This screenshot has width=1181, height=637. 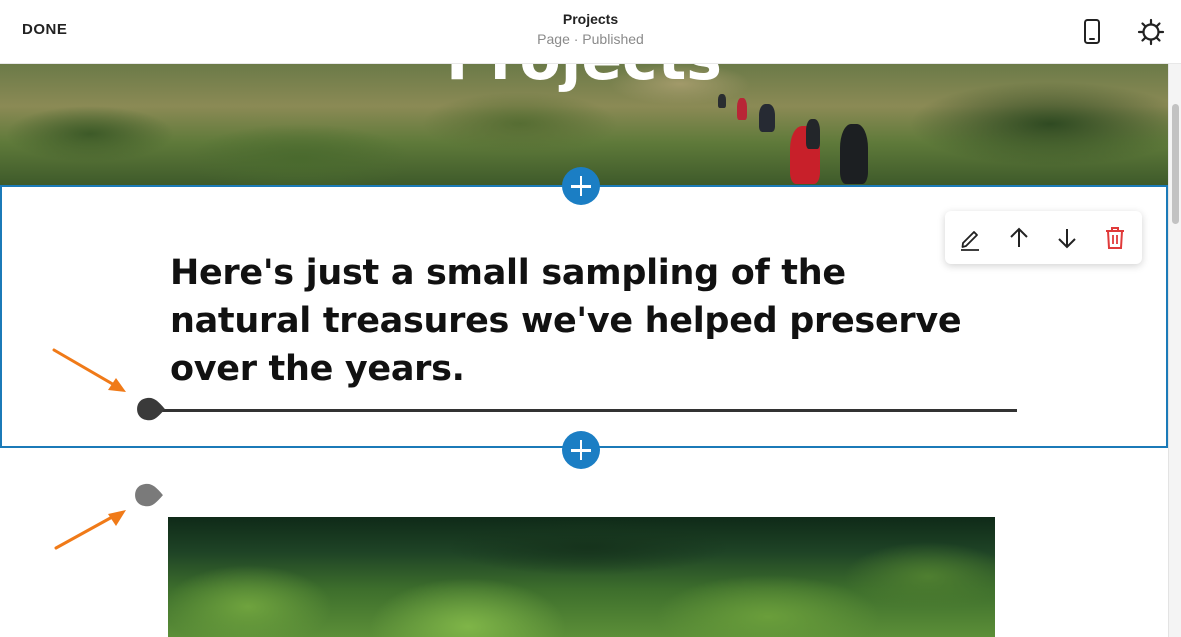 I want to click on add-section-button-bottom, so click(x=581, y=450).